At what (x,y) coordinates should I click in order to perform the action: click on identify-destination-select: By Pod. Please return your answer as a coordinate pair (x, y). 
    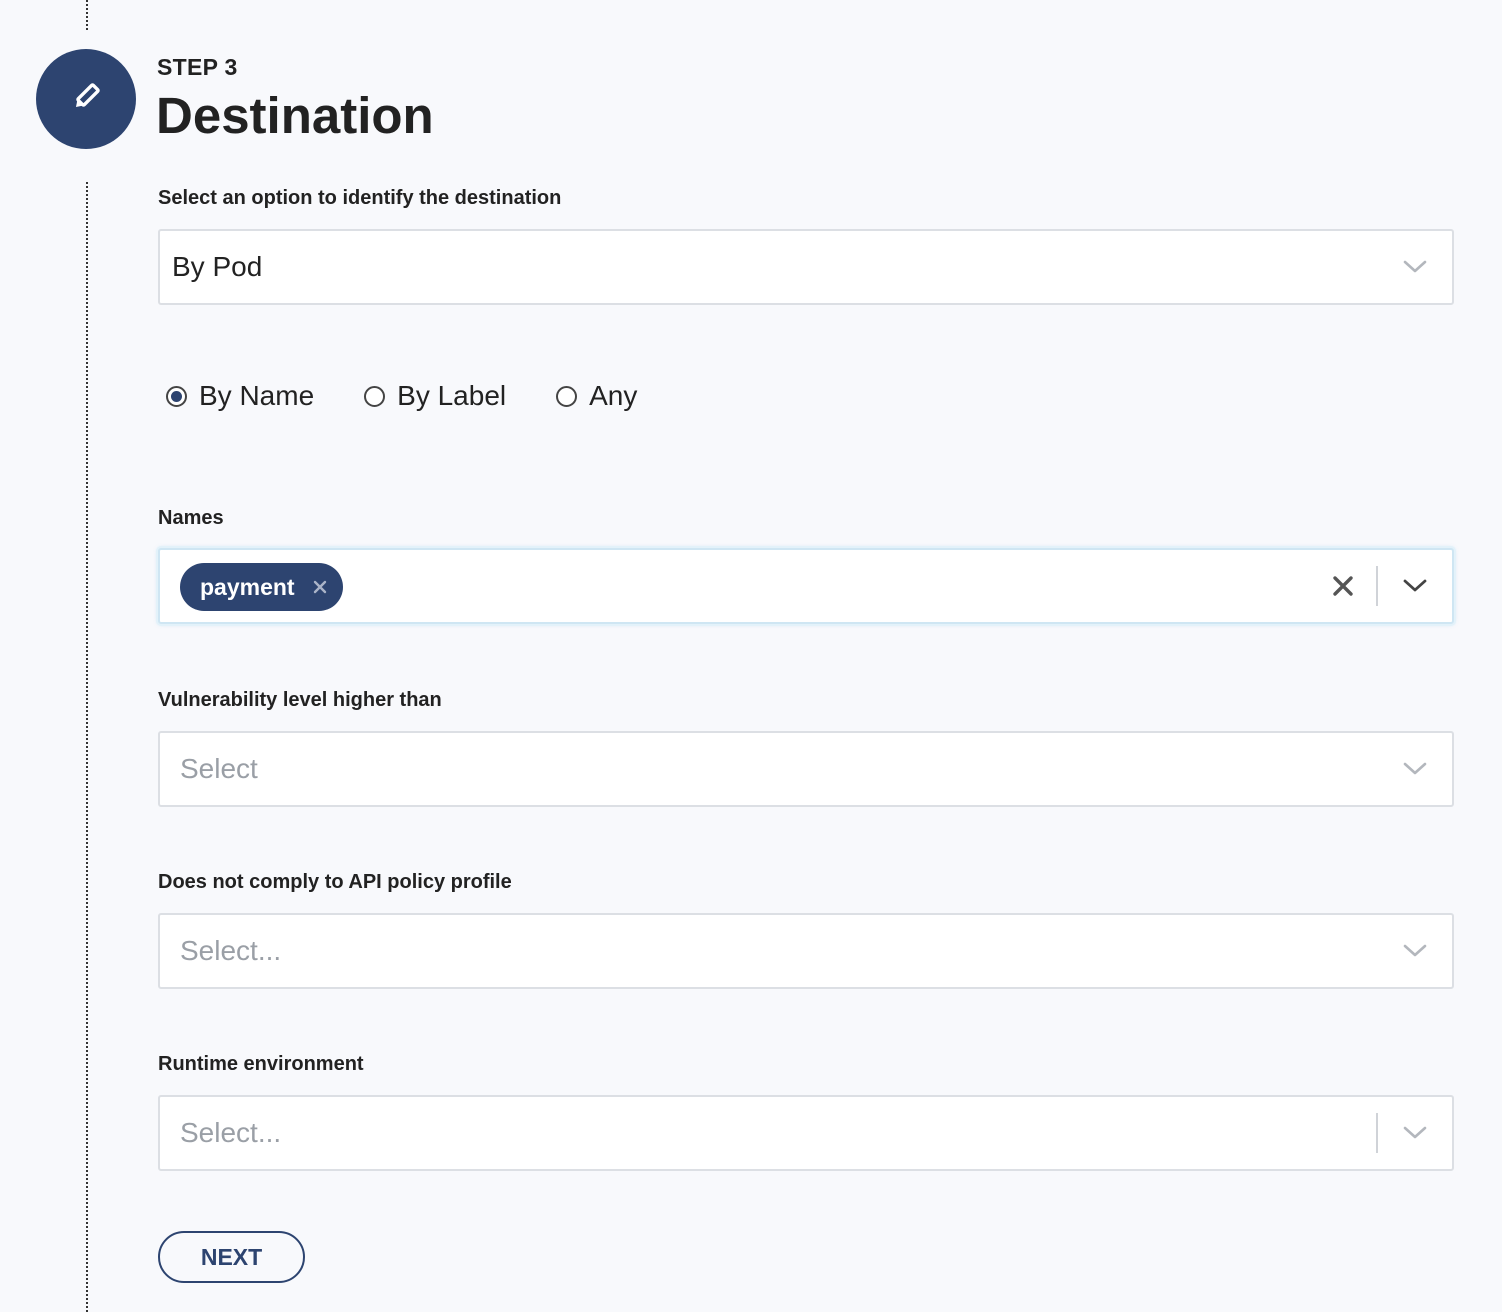
    Looking at the image, I should click on (806, 267).